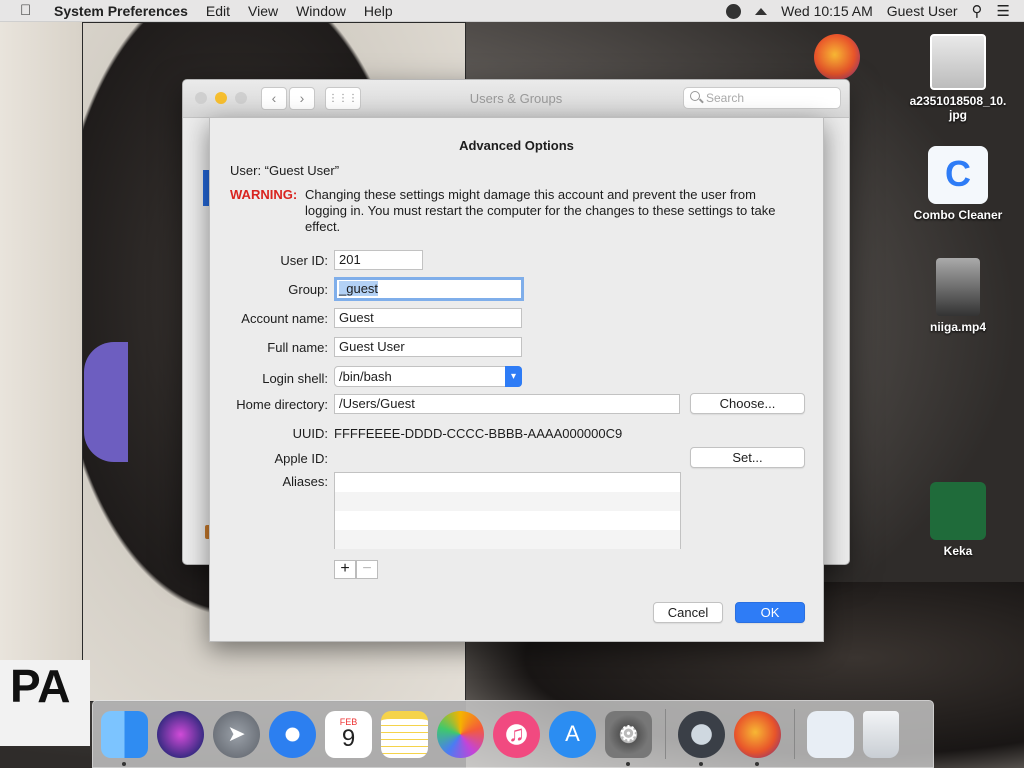  What do you see at coordinates (460, 734) in the screenshot?
I see `dock-photos-icon` at bounding box center [460, 734].